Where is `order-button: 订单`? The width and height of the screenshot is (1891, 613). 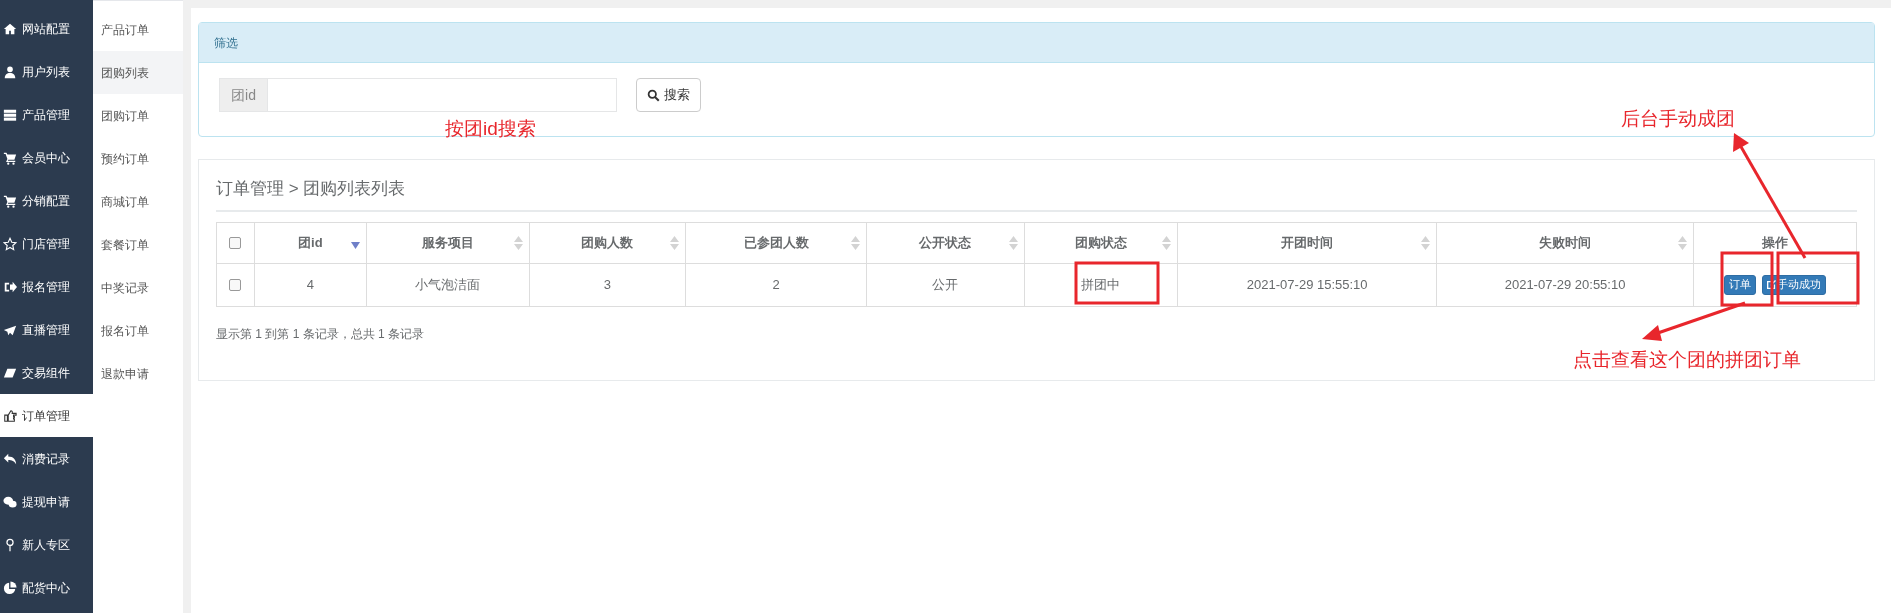 order-button: 订单 is located at coordinates (1740, 284).